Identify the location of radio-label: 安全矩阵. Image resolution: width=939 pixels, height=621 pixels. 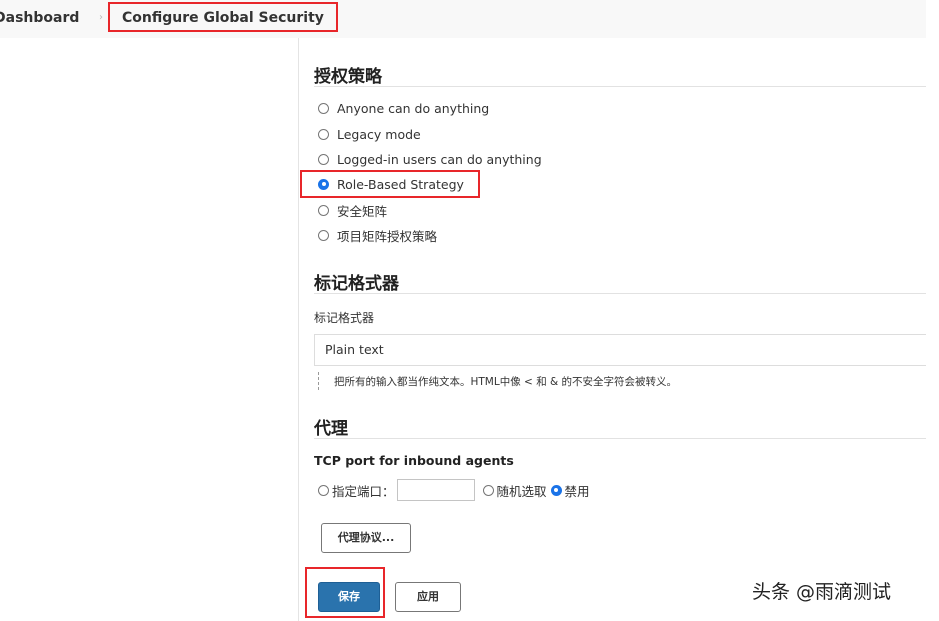
(362, 211).